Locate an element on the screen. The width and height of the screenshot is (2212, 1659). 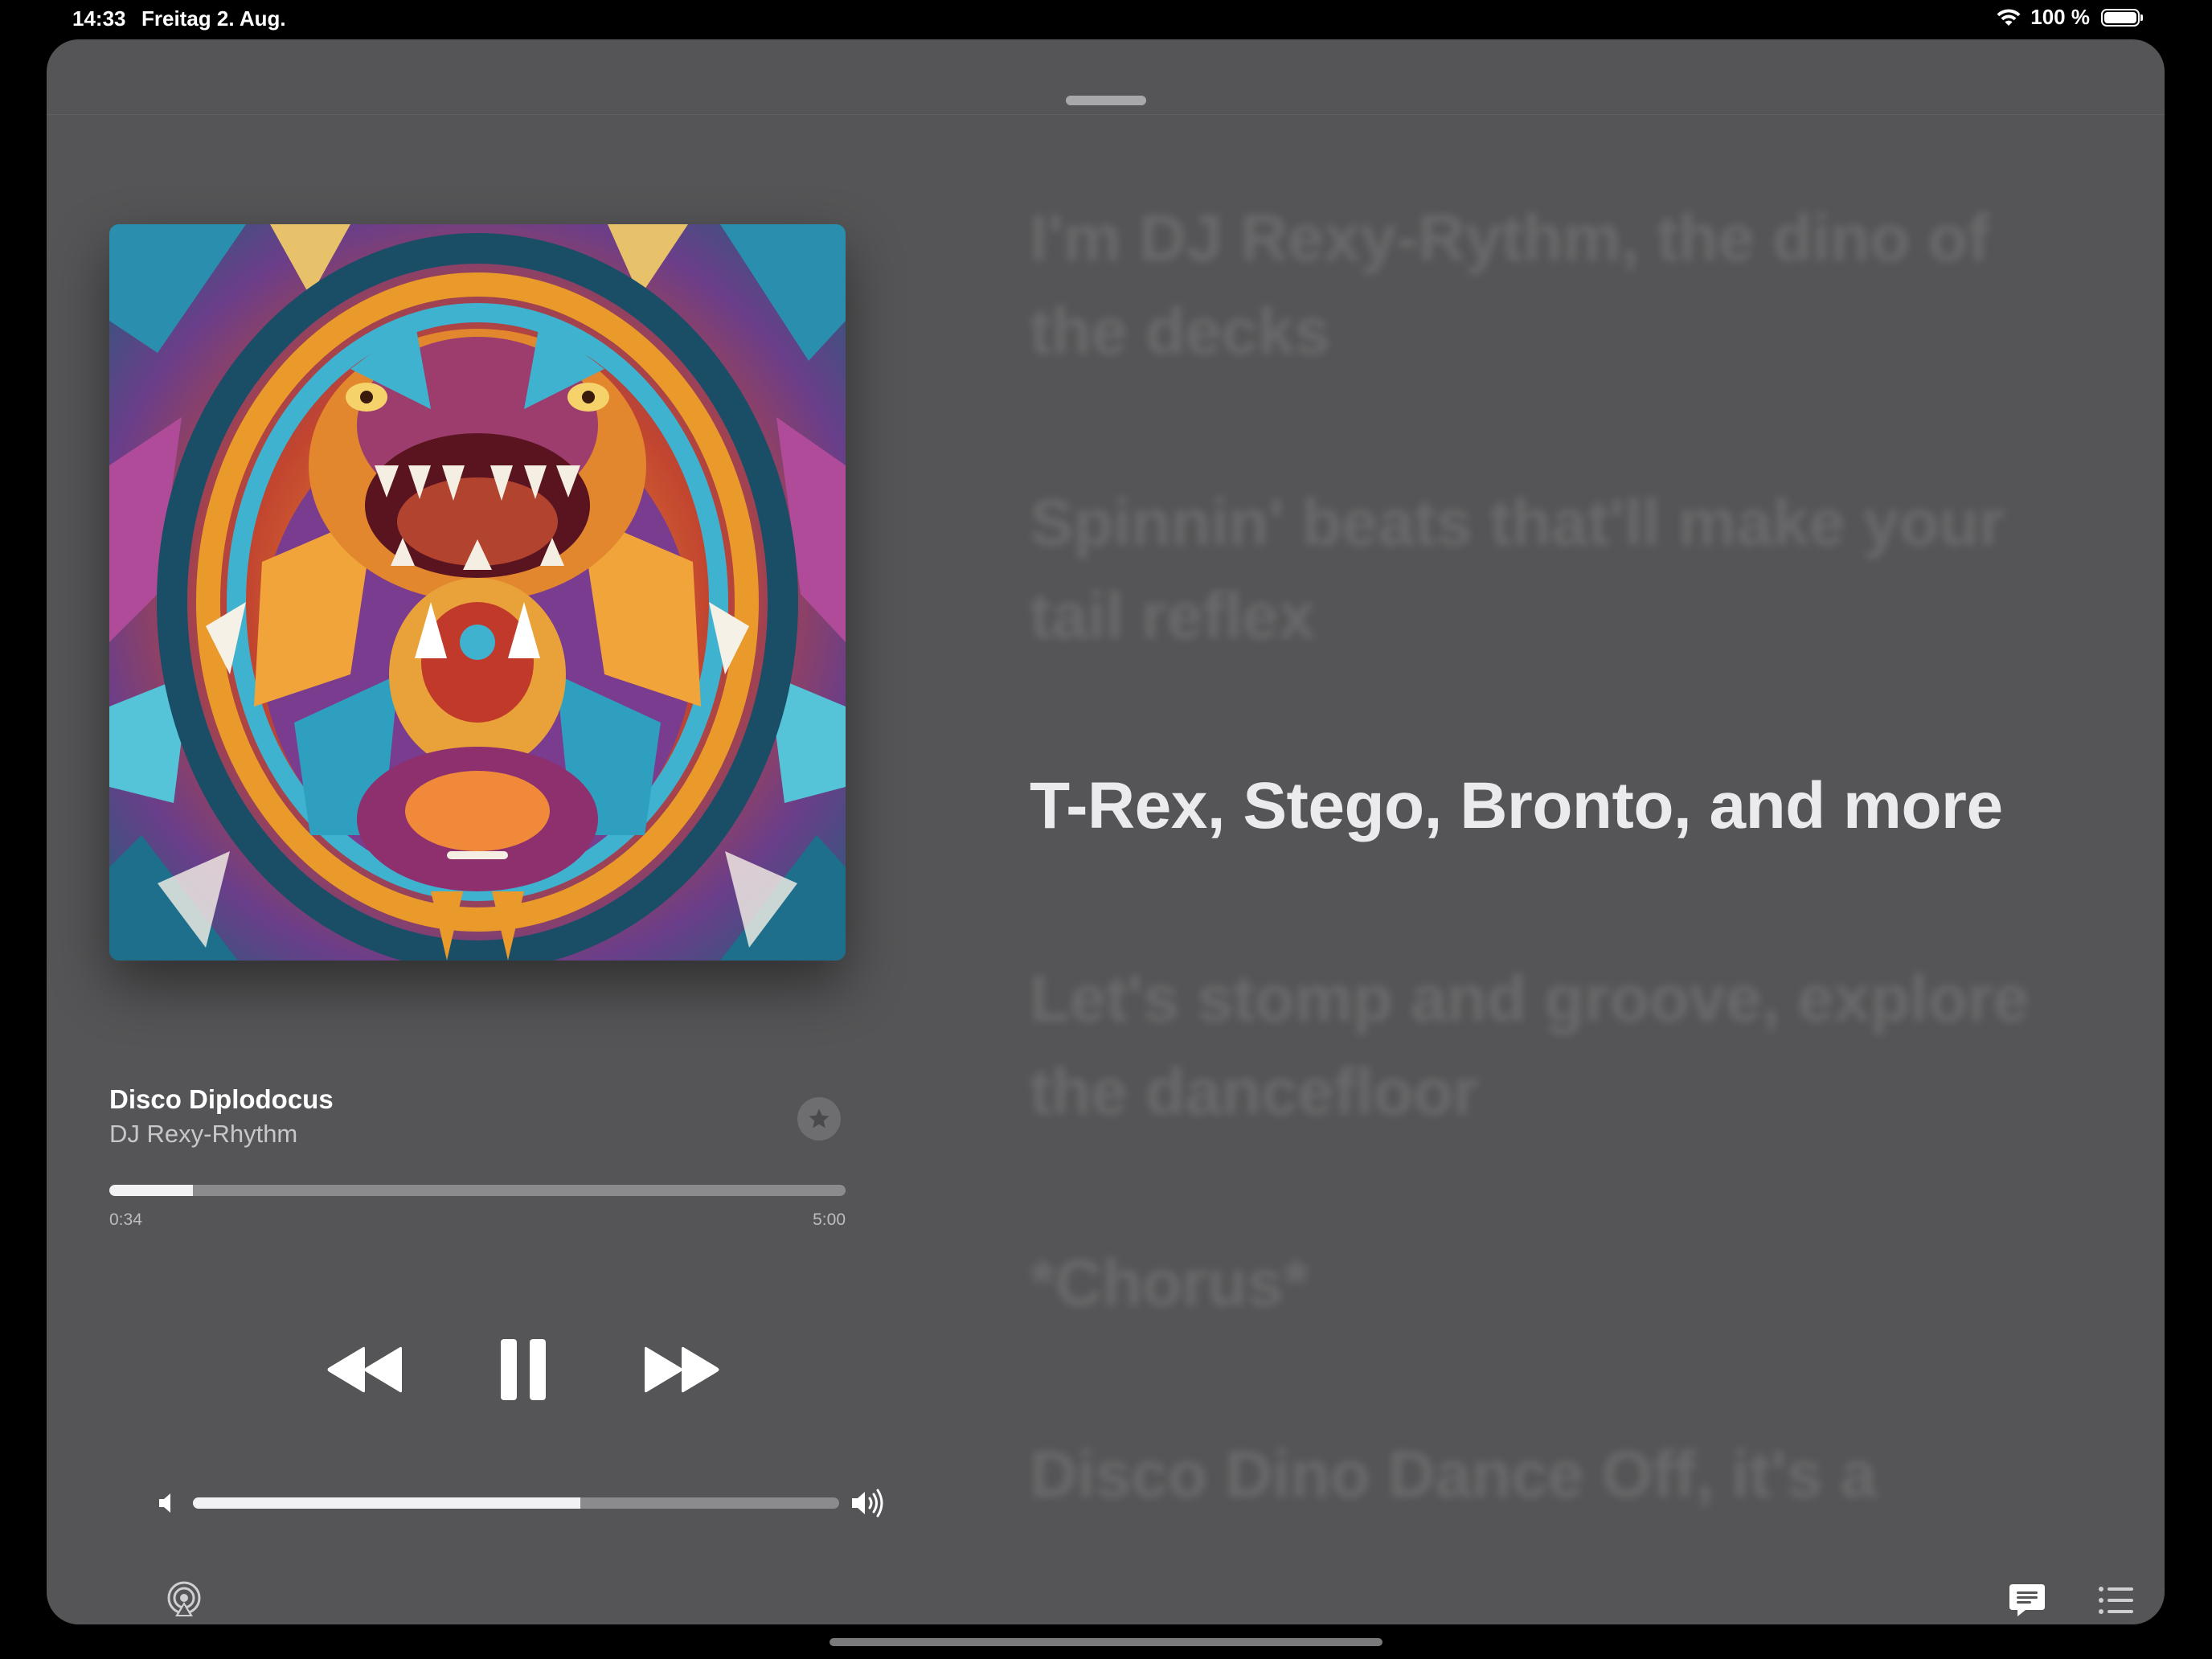
volume-slider is located at coordinates (516, 1503).